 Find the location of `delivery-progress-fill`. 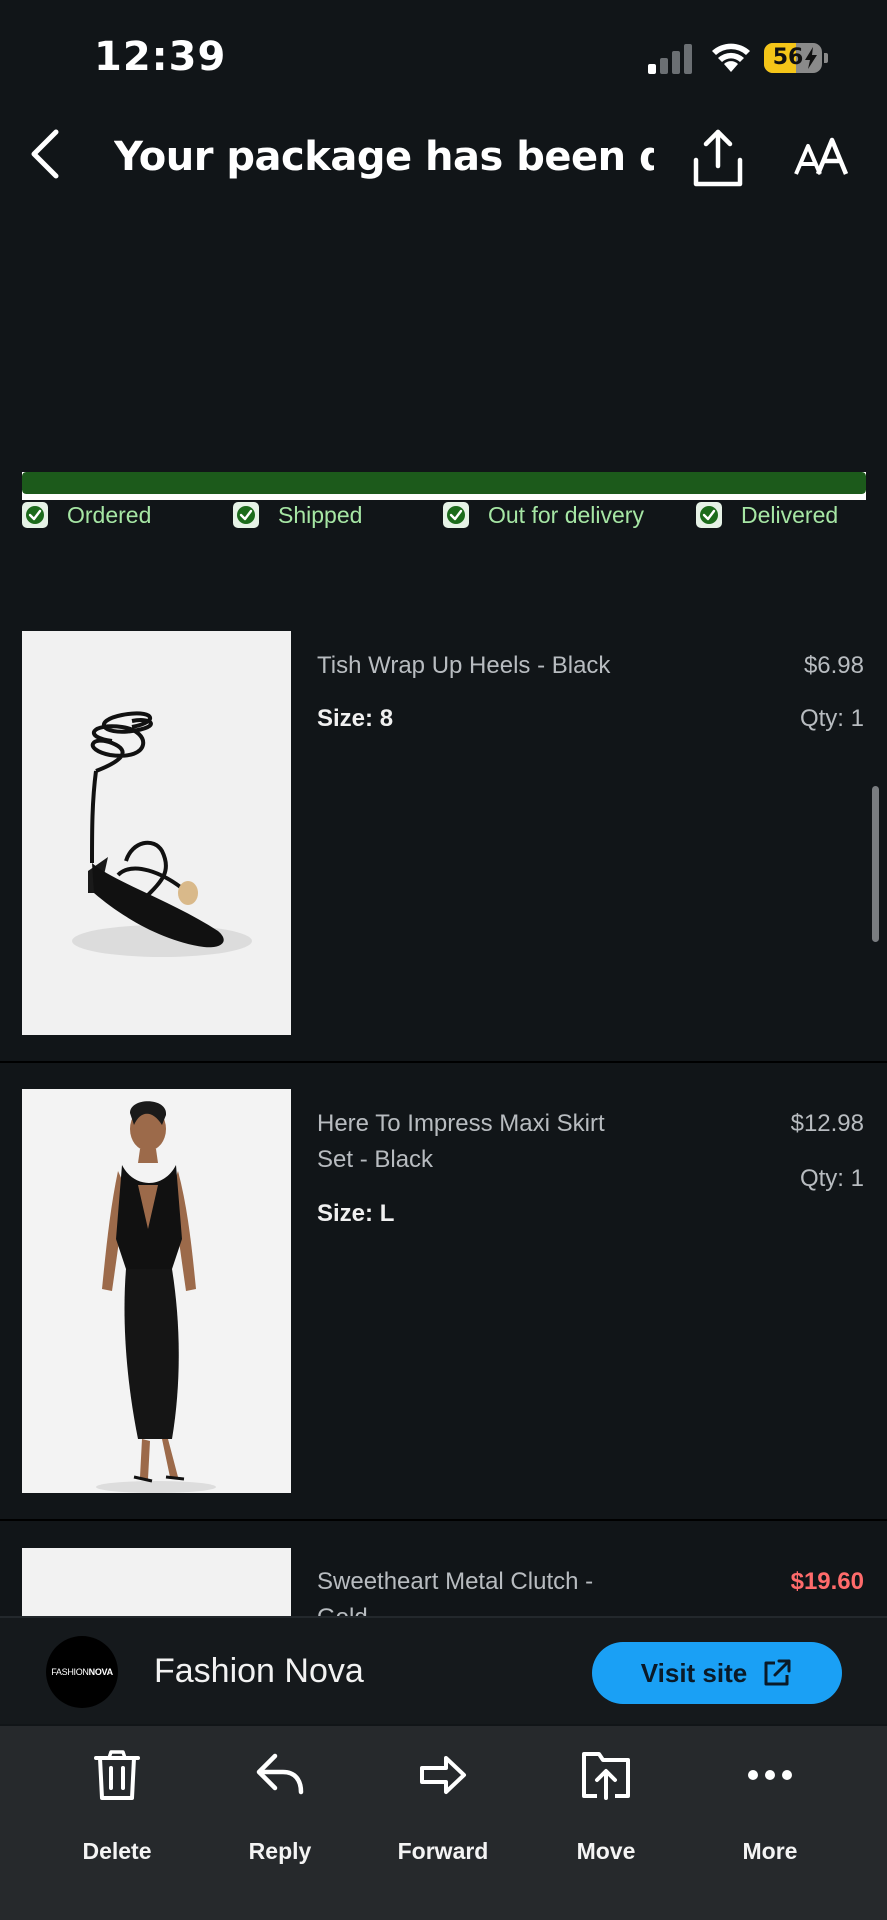

delivery-progress-fill is located at coordinates (444, 483).